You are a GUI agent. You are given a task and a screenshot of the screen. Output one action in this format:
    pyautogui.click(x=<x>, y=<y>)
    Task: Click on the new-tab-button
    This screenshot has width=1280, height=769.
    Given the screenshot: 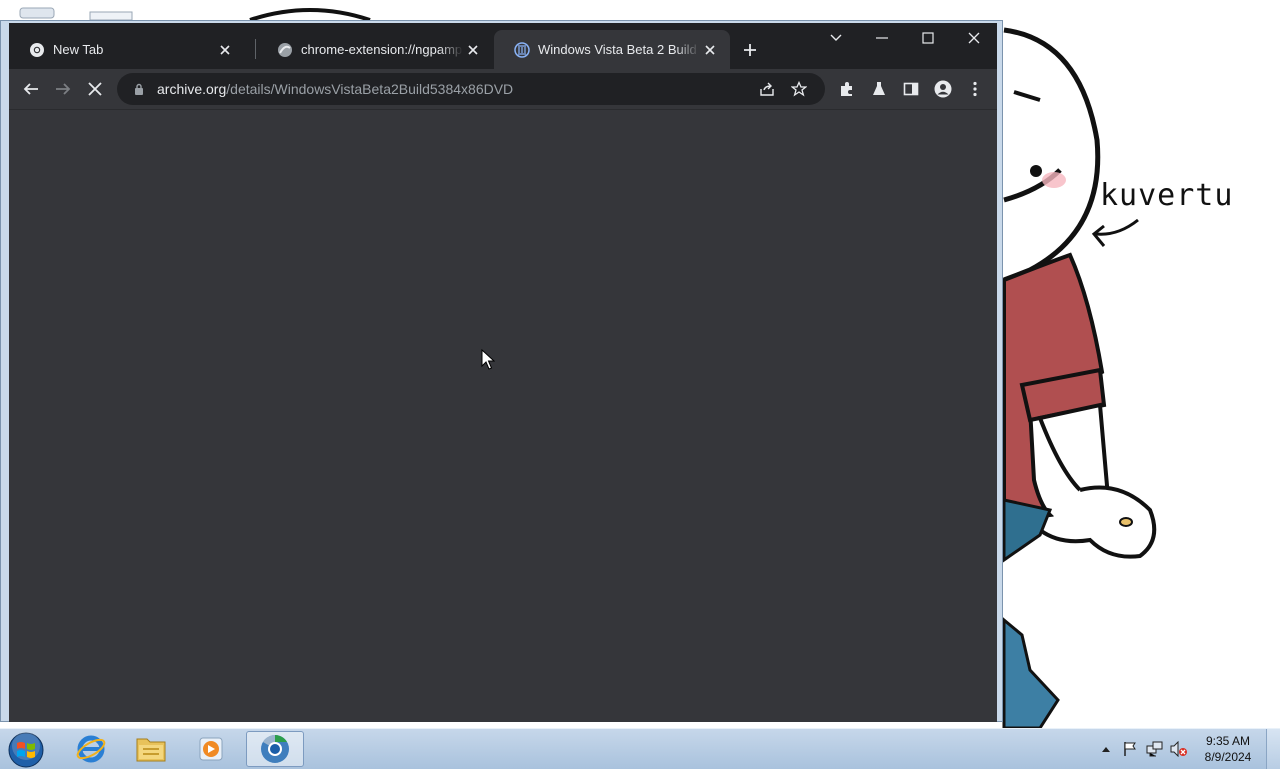 What is the action you would take?
    pyautogui.click(x=750, y=50)
    